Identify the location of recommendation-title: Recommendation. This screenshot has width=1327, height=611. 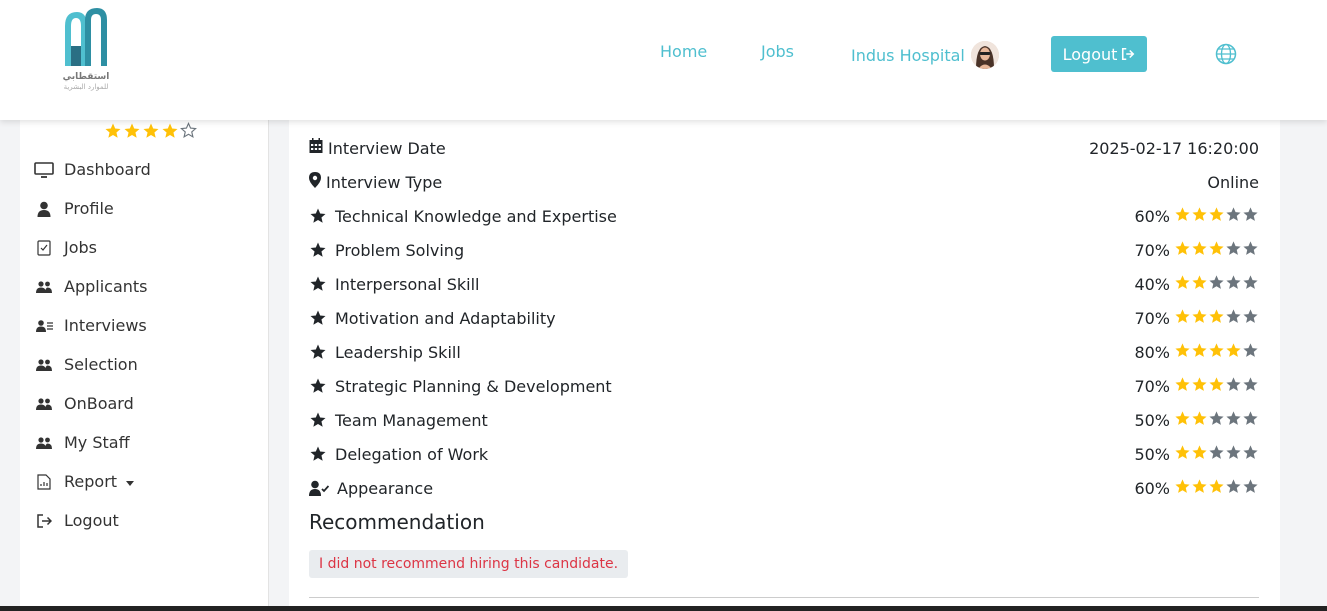
(397, 522).